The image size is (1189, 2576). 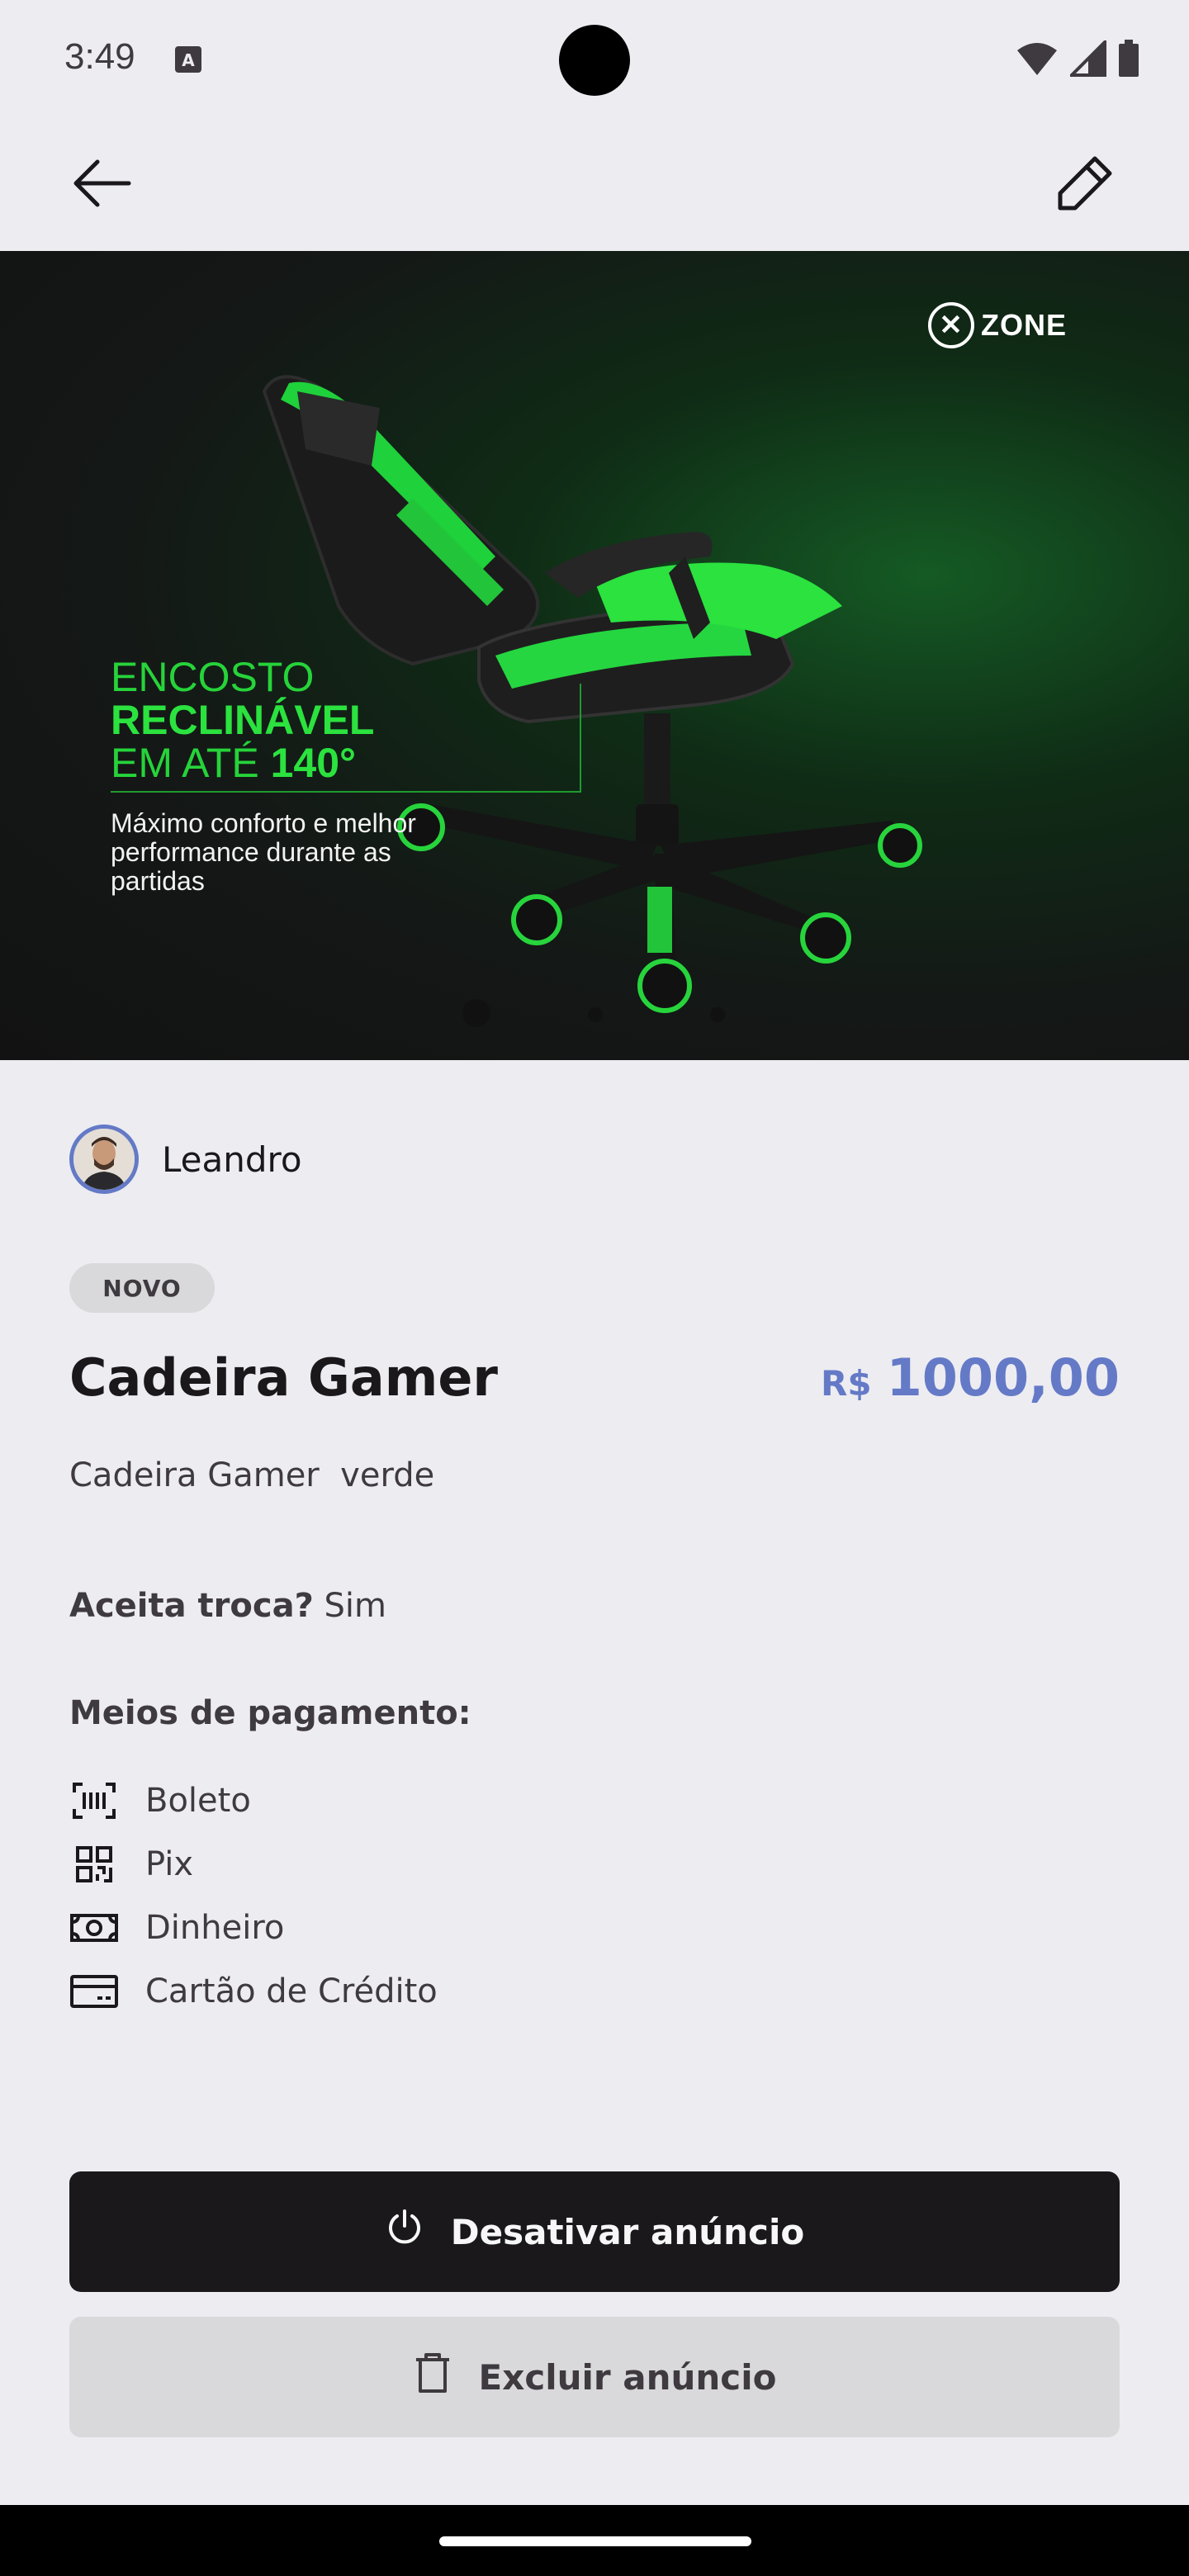 What do you see at coordinates (627, 2377) in the screenshot?
I see `delete-ad-label: Excluir anúncio` at bounding box center [627, 2377].